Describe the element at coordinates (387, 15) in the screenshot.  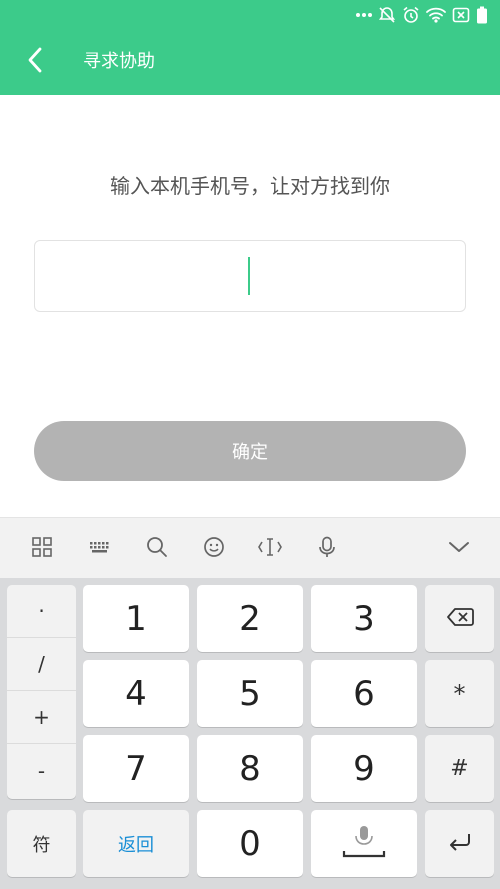
I see `silent-icon` at that location.